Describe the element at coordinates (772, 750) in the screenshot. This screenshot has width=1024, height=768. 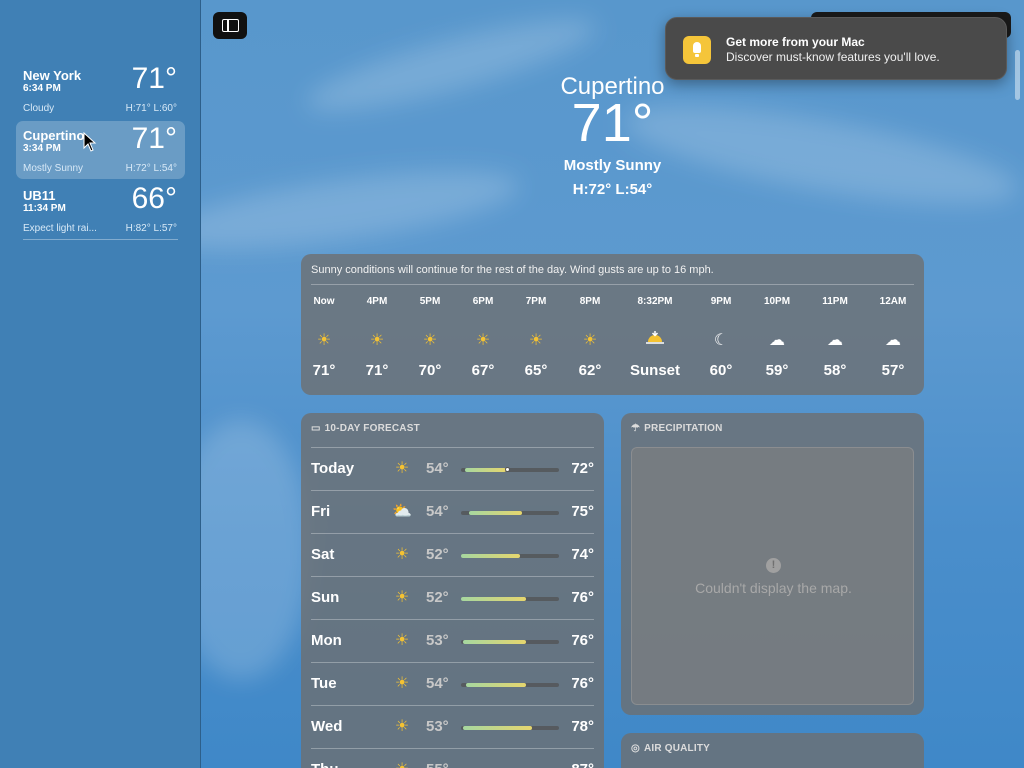
I see `air-quality-card: ◎ AIR QUALITY` at that location.